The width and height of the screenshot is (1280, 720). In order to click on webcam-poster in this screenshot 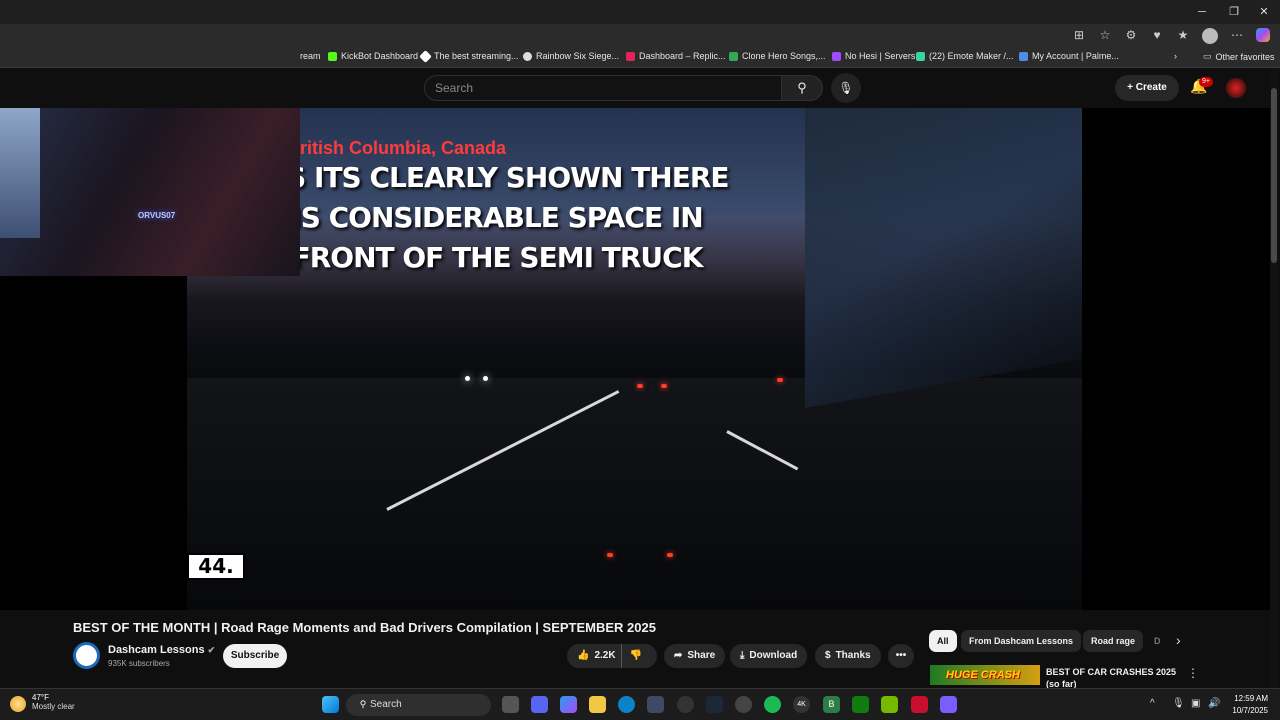, I will do `click(20, 173)`.